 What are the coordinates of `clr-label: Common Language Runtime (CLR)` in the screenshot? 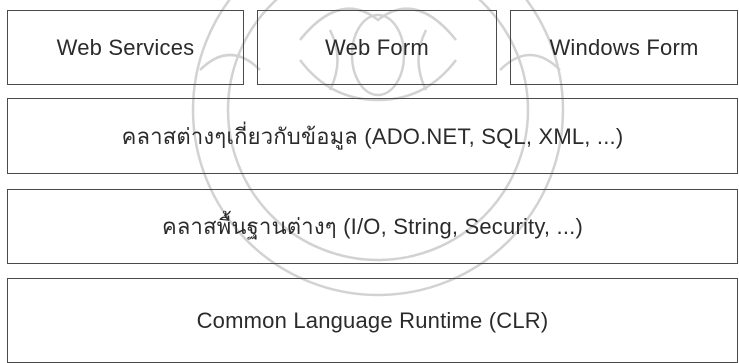 It's located at (372, 320).